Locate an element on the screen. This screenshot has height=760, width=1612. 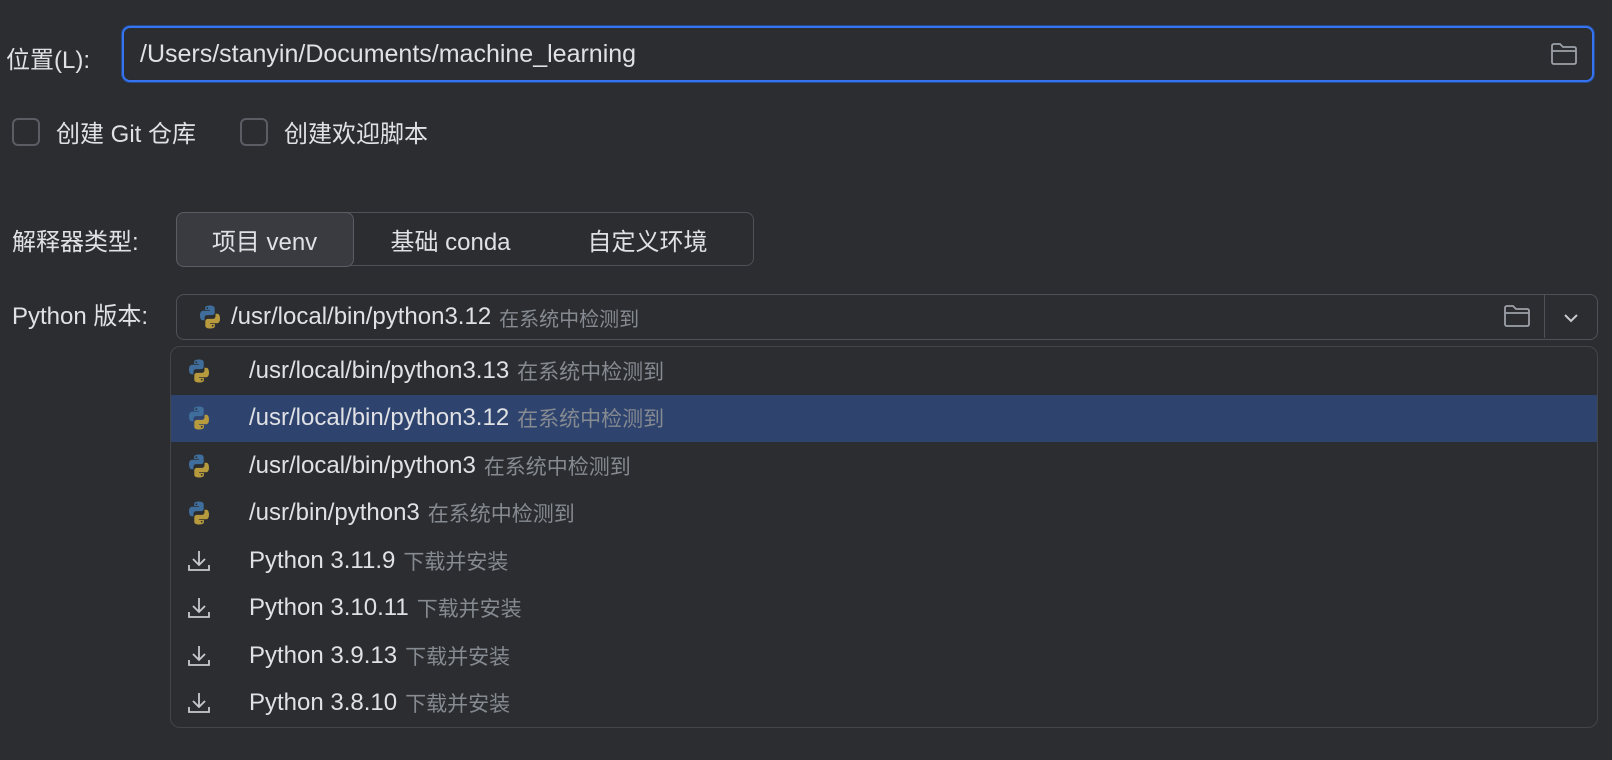
create-git-repo-checkbox: 创建 Git 仓库 is located at coordinates (104, 131).